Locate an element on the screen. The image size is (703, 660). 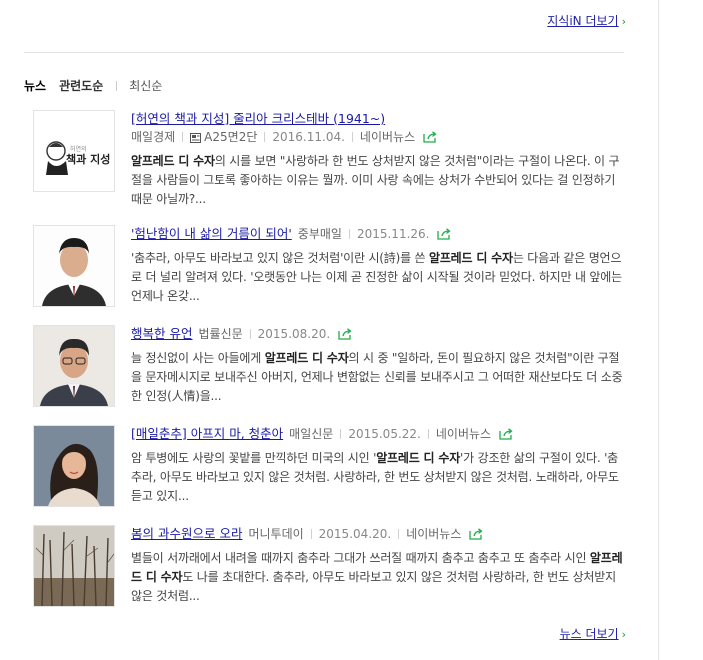
news-source: 매일신문 is located at coordinates (311, 434).